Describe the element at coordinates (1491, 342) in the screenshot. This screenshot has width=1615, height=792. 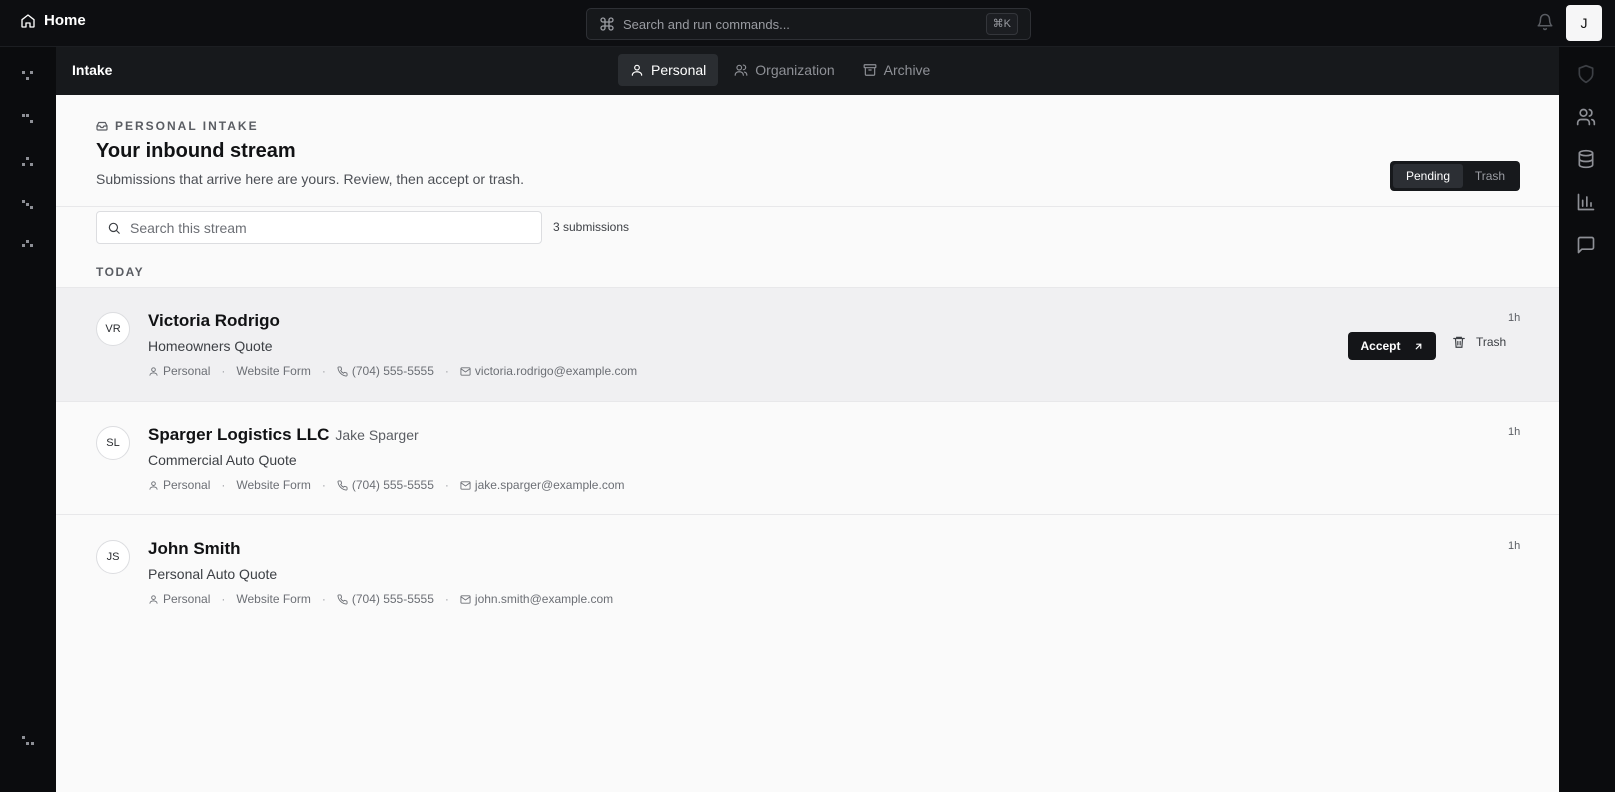
I see `trash-label: Trash` at that location.